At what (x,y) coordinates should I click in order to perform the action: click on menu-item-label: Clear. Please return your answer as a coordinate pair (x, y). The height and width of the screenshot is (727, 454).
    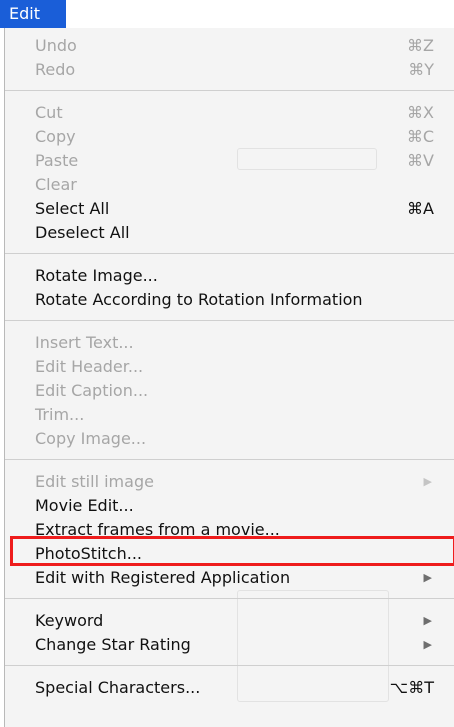
    Looking at the image, I should click on (56, 184).